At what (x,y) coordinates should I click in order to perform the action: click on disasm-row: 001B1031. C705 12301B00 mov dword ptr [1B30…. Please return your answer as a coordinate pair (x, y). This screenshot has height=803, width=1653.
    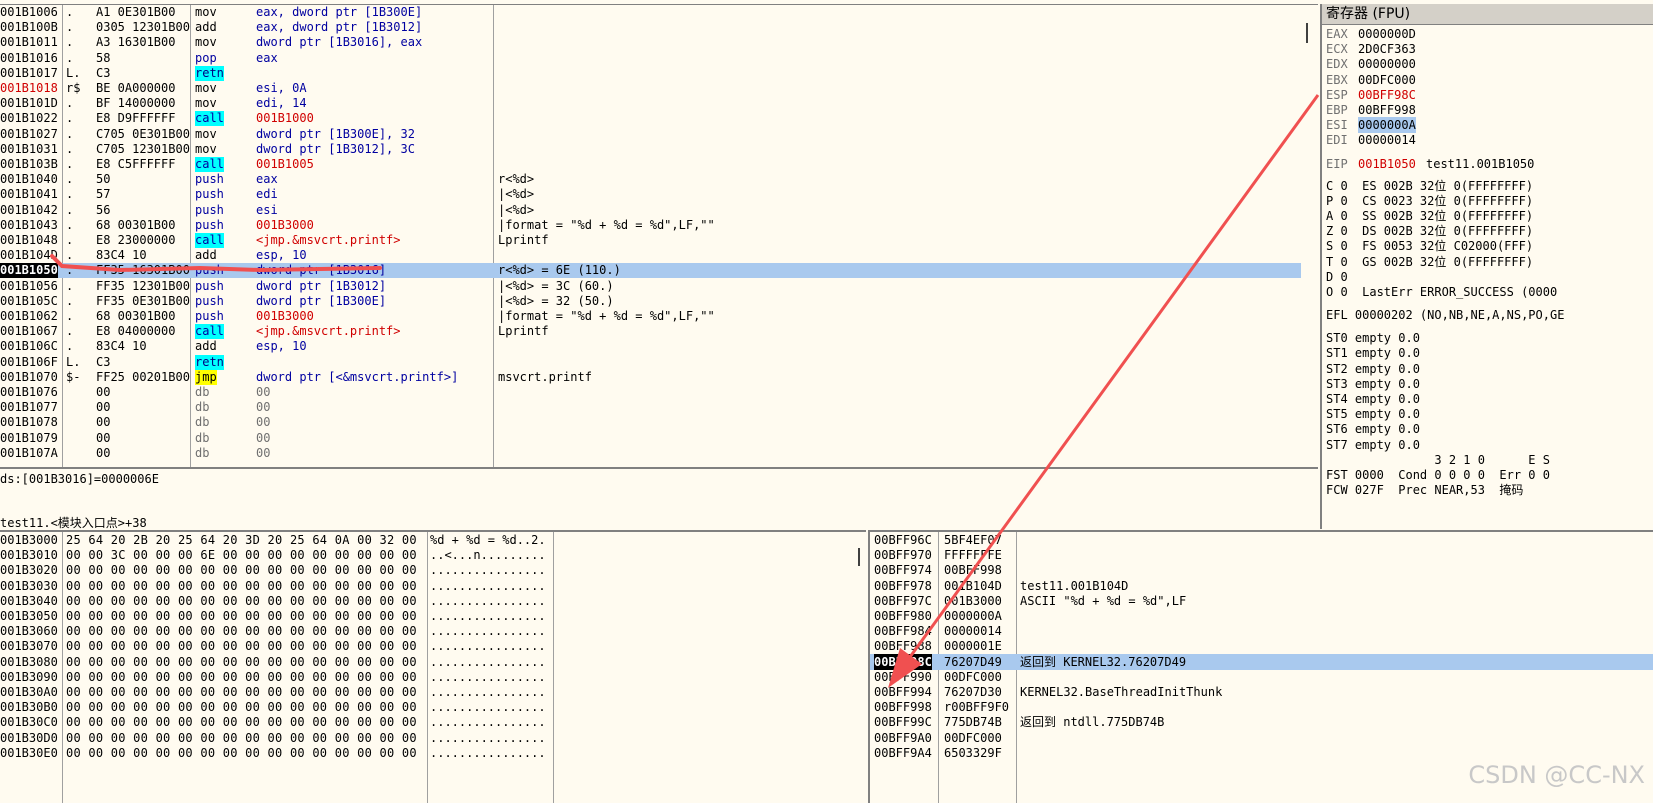
    Looking at the image, I should click on (659, 149).